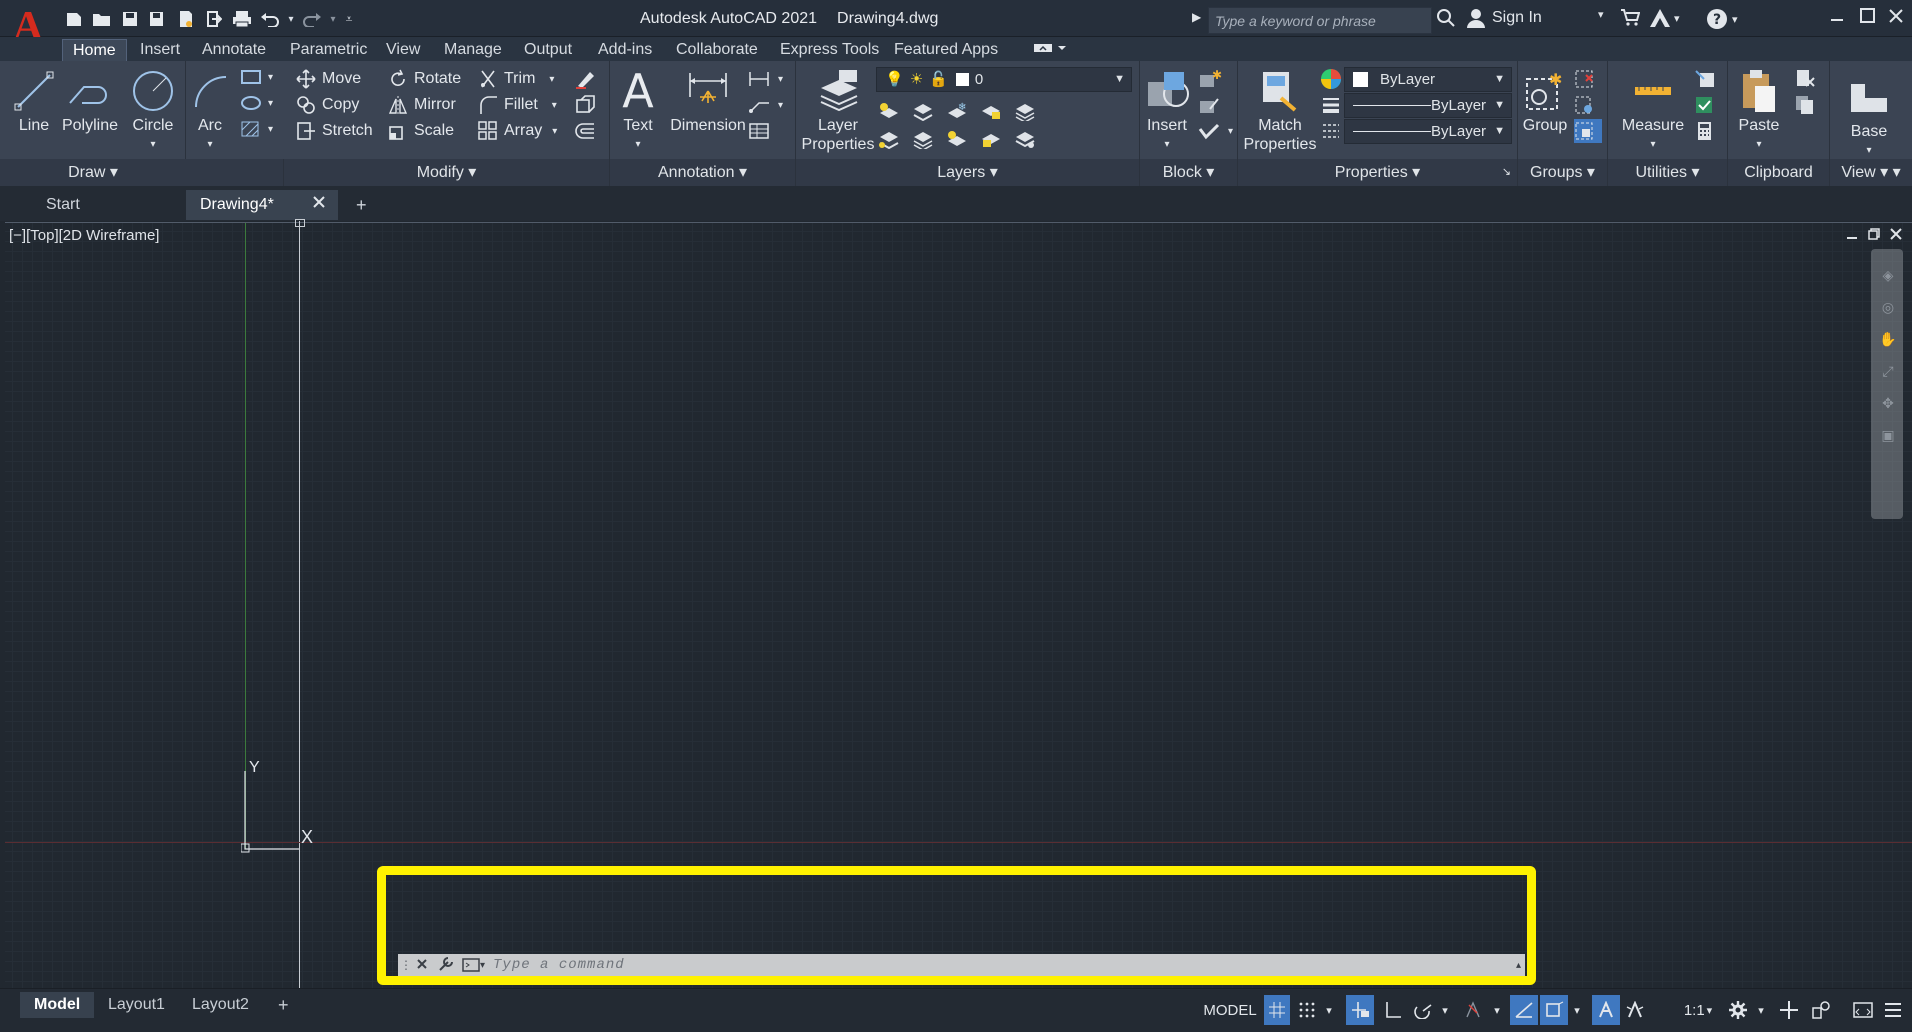 The image size is (1912, 1032). Describe the element at coordinates (1888, 435) in the screenshot. I see `showmotion-icon: ▣` at that location.